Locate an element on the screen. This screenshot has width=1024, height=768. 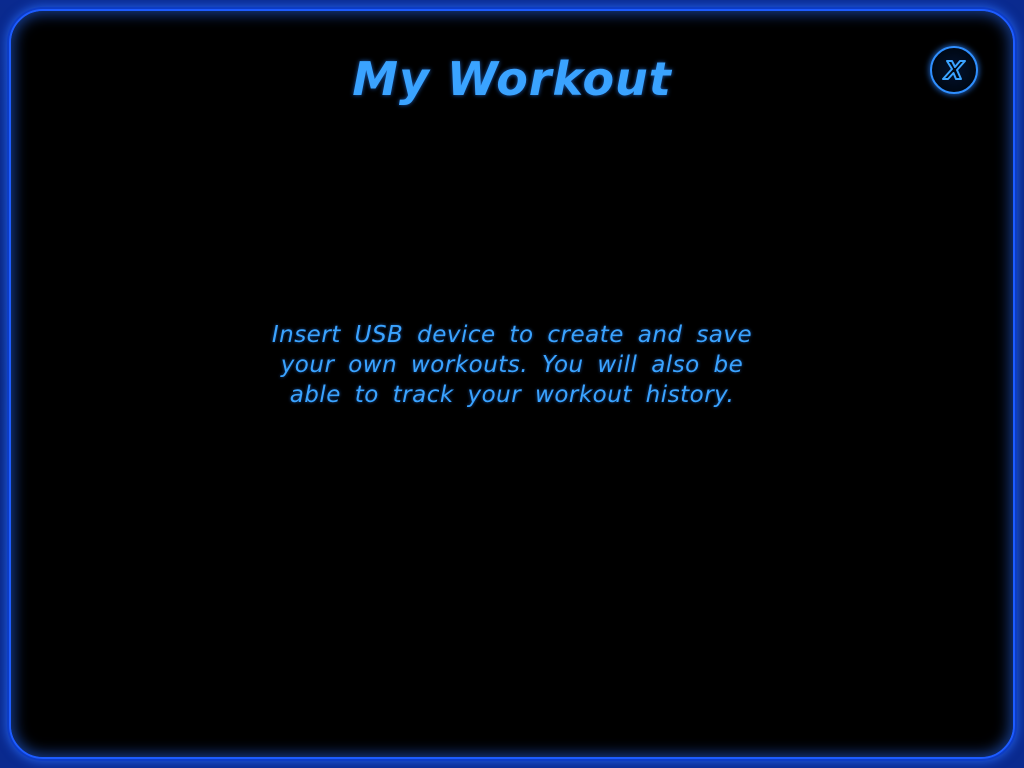
page-title: My Workout is located at coordinates (512, 79).